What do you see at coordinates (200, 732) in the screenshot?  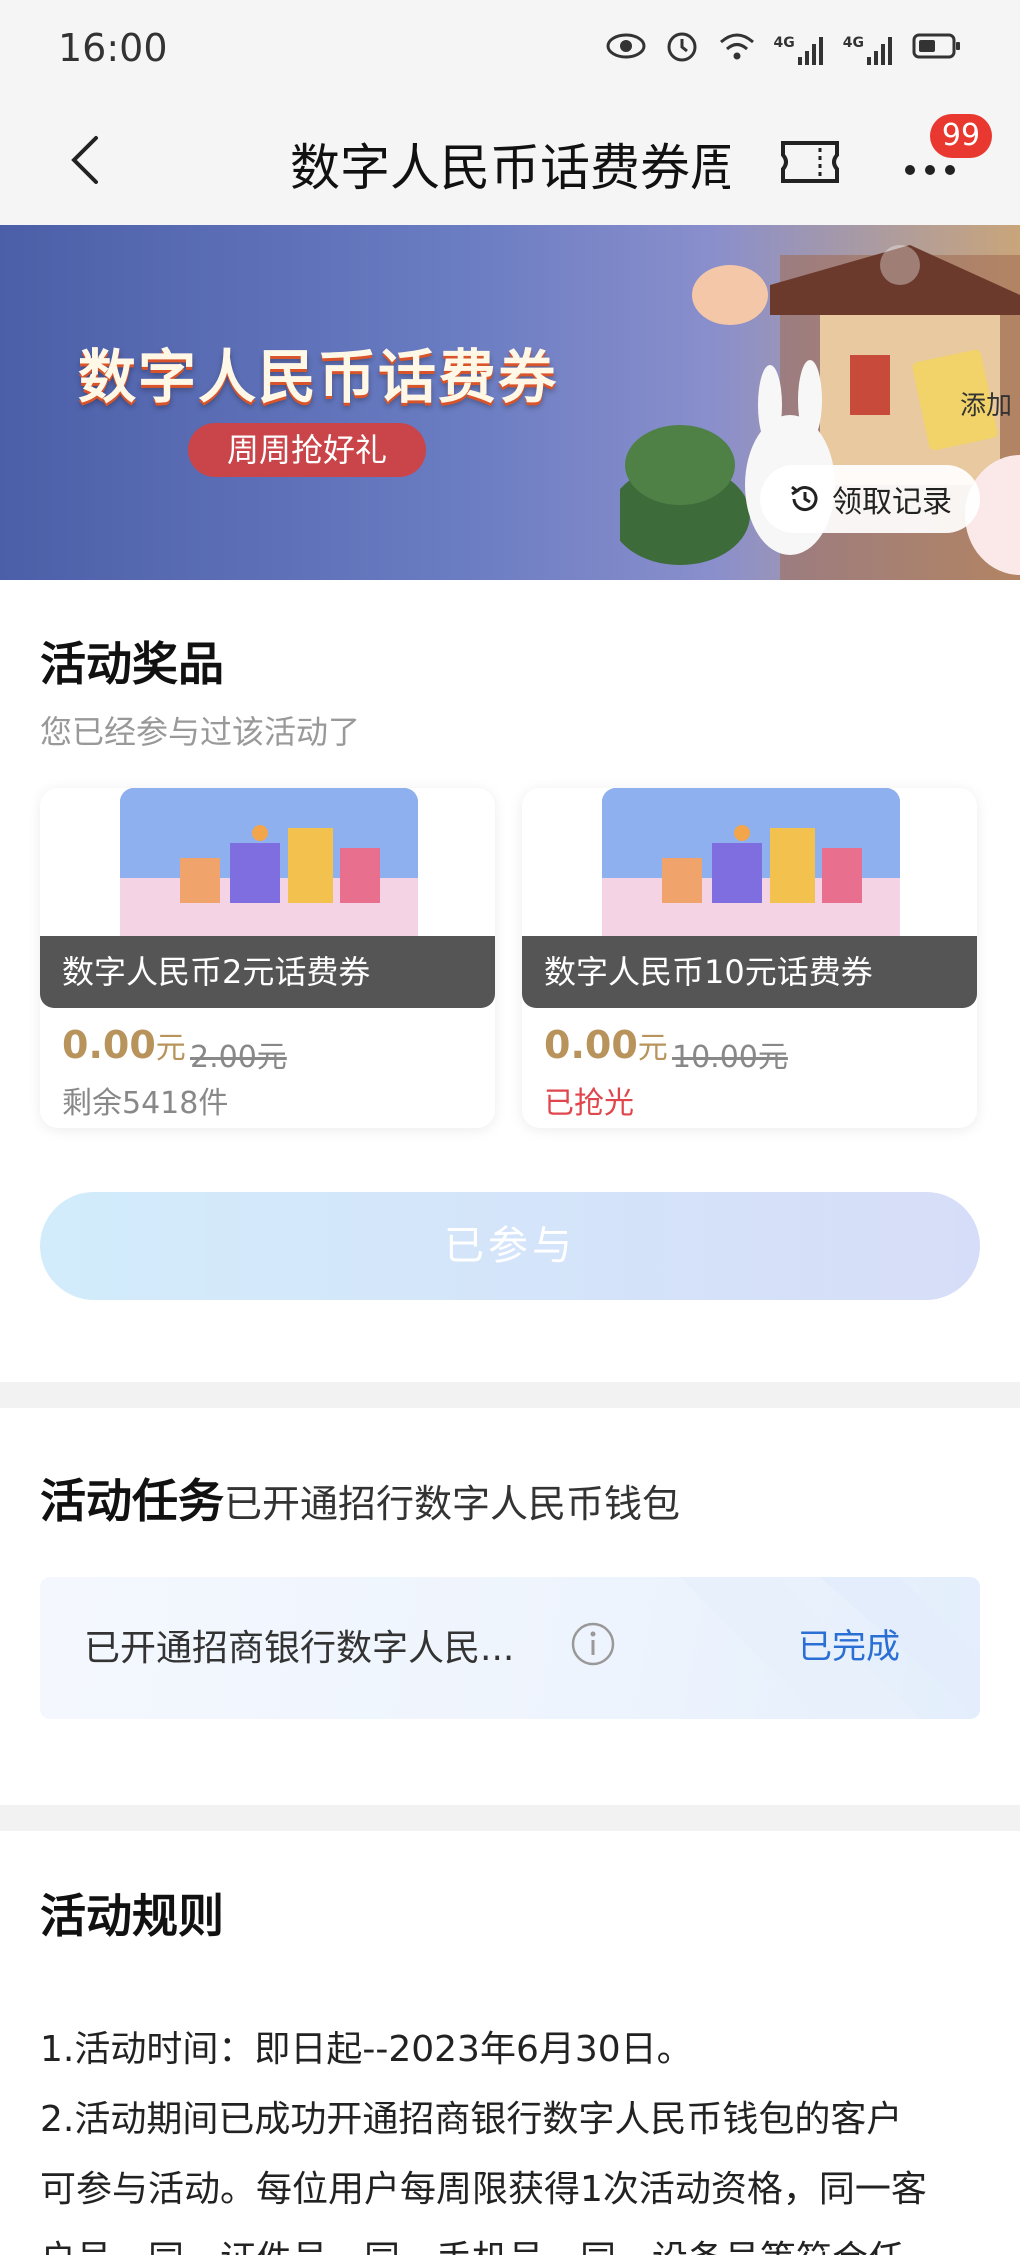 I see `participated-note: 您已经参与过该活动了` at bounding box center [200, 732].